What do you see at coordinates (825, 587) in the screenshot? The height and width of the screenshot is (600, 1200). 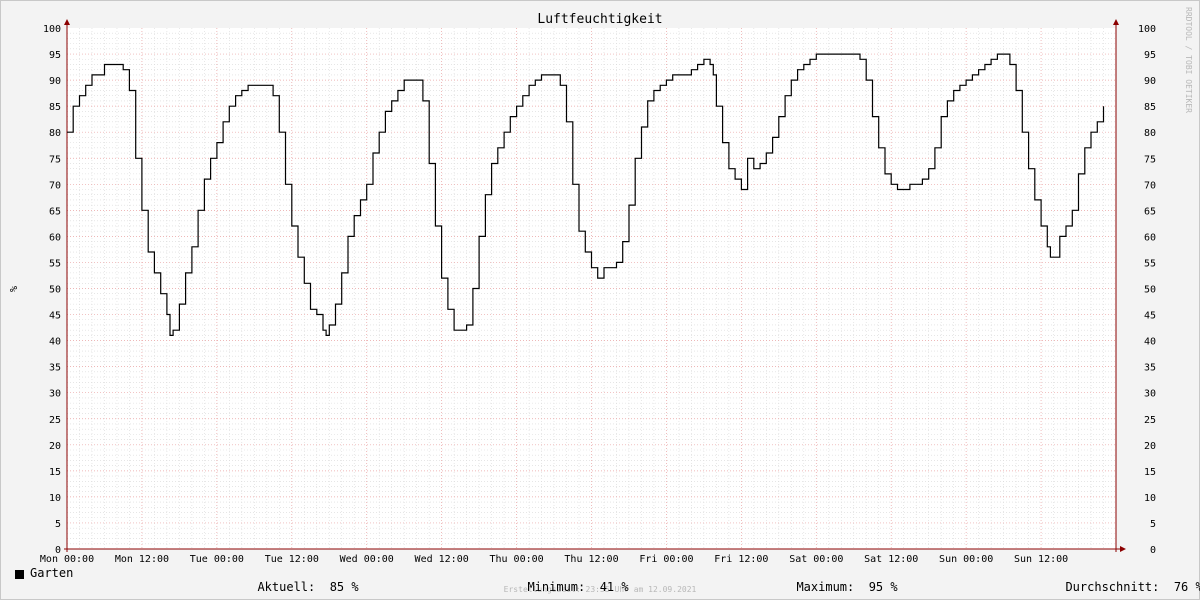 I see `legend-max-label: Maximum:` at bounding box center [825, 587].